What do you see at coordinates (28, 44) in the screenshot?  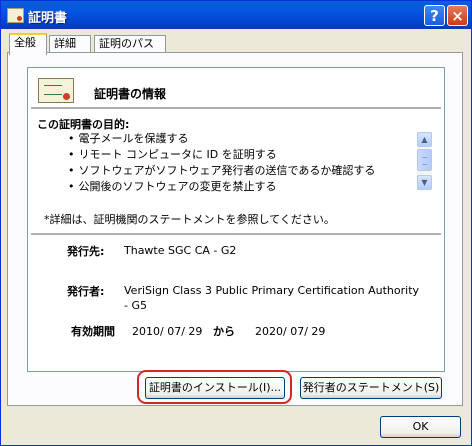 I see `tab-general: 全般` at bounding box center [28, 44].